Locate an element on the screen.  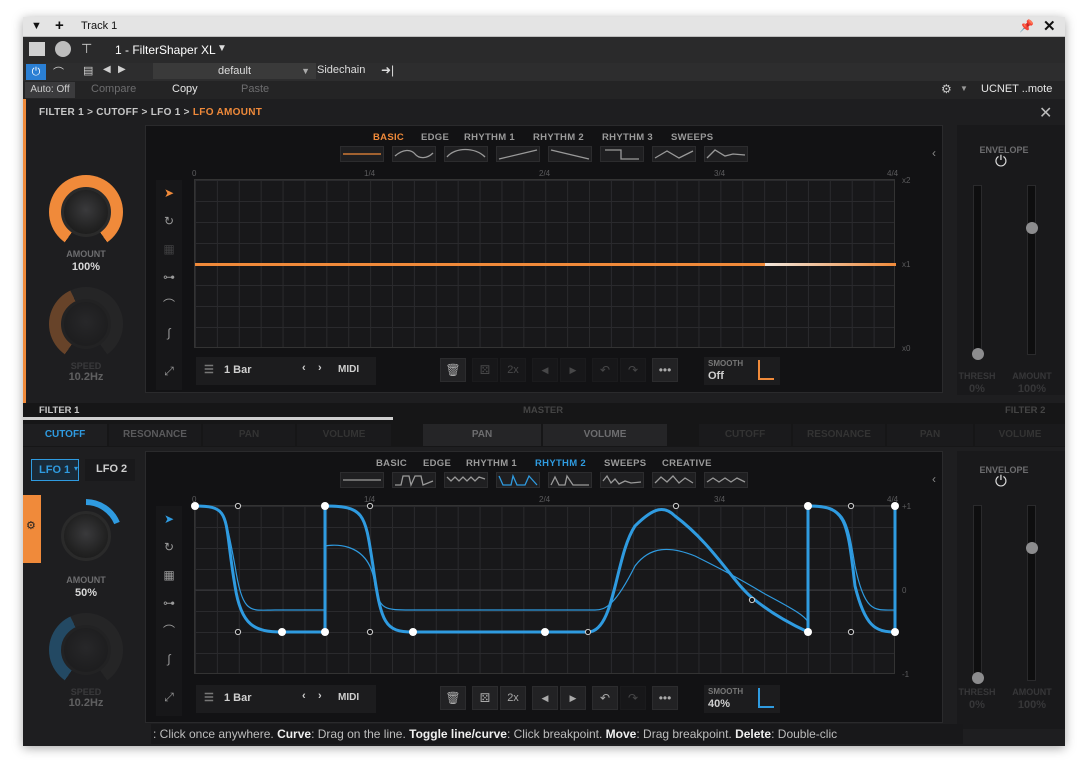
auto-button: Auto: Off is located at coordinates (50, 90).